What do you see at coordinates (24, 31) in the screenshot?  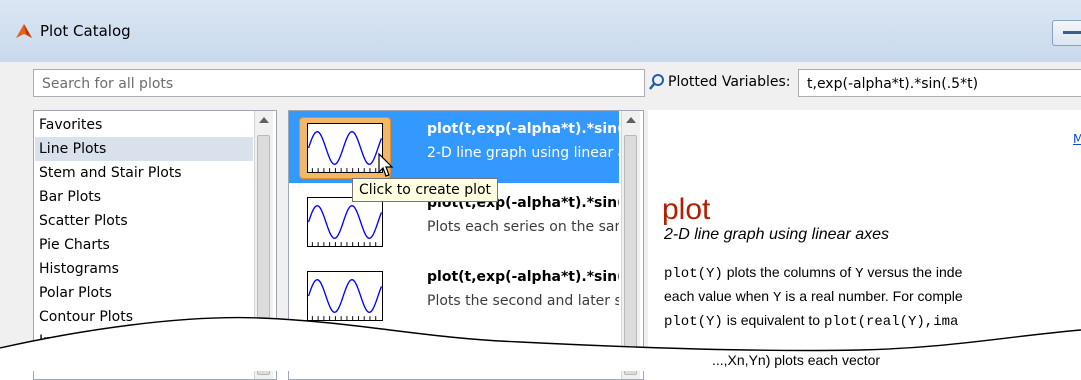 I see `matlab-logo-icon` at bounding box center [24, 31].